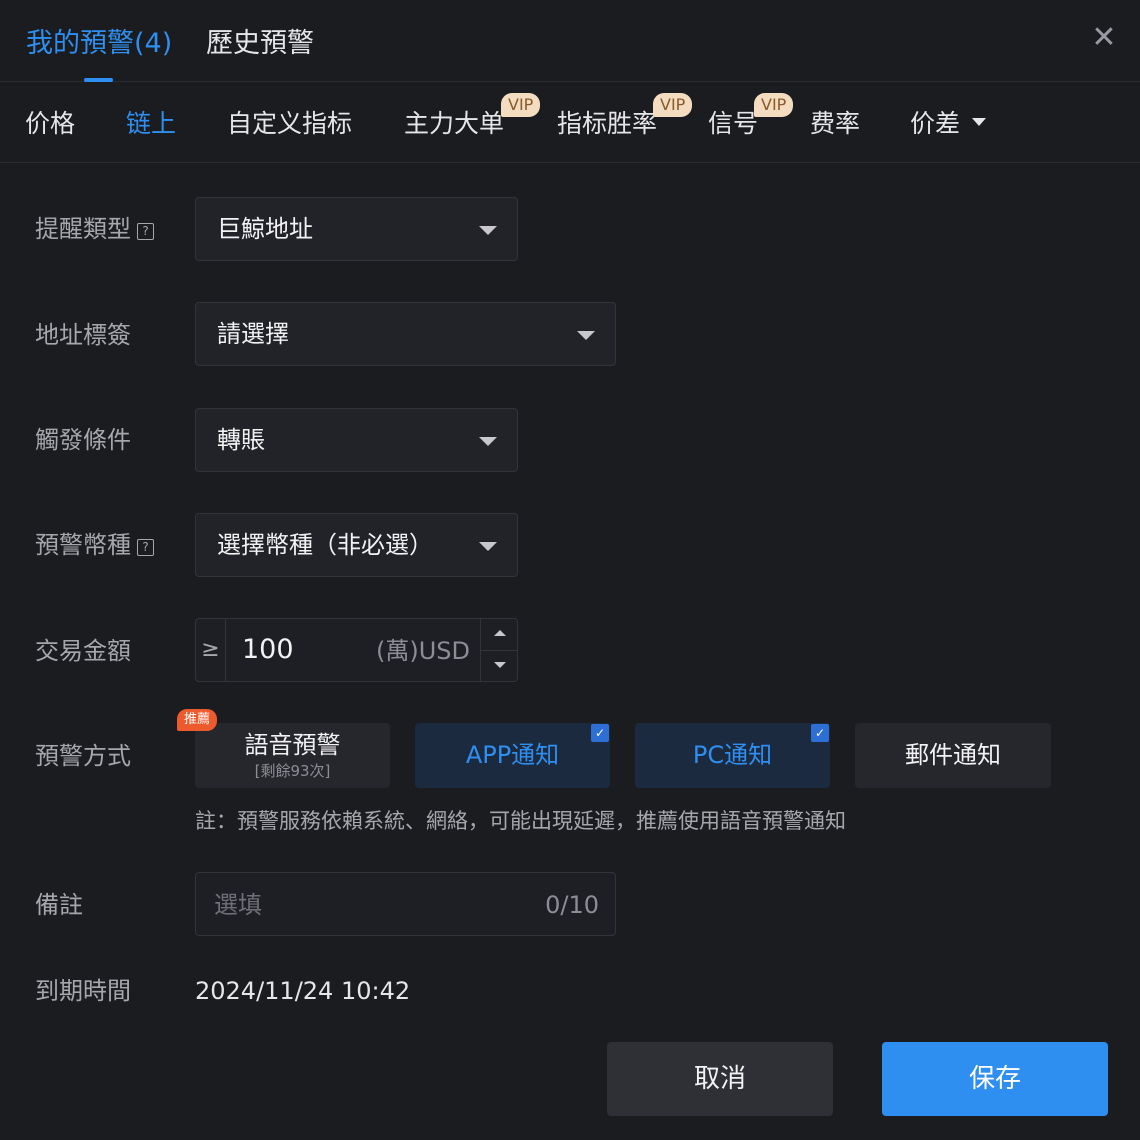 The width and height of the screenshot is (1140, 1140). Describe the element at coordinates (733, 124) in the screenshot. I see `category-signal: 信号` at that location.